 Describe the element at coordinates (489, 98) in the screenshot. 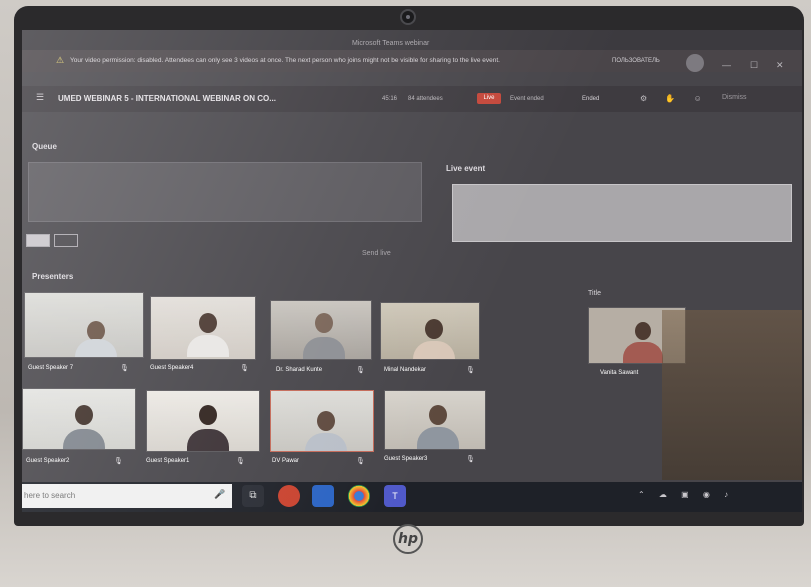

I see `live-badge: Live` at that location.